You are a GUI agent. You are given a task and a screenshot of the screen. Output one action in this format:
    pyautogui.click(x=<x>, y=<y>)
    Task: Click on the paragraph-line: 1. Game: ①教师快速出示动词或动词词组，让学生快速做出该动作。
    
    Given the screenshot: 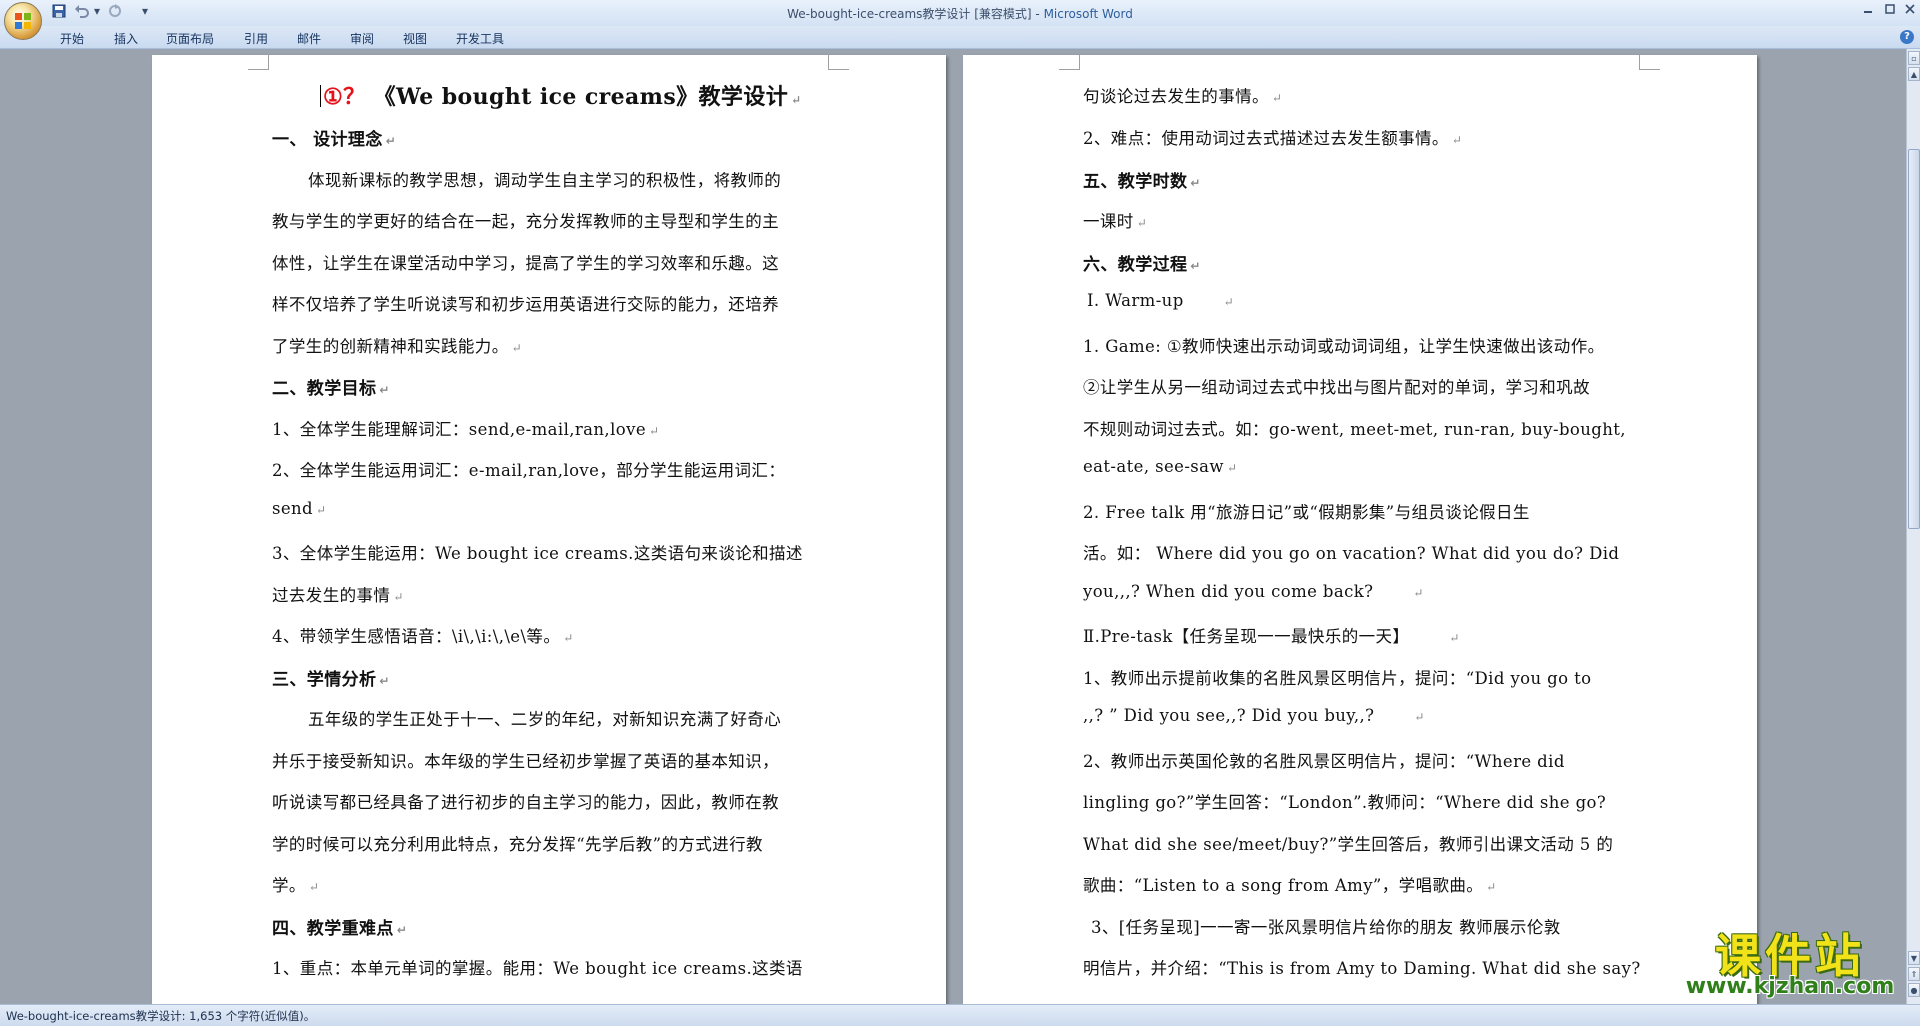 What is the action you would take?
    pyautogui.click(x=1344, y=346)
    